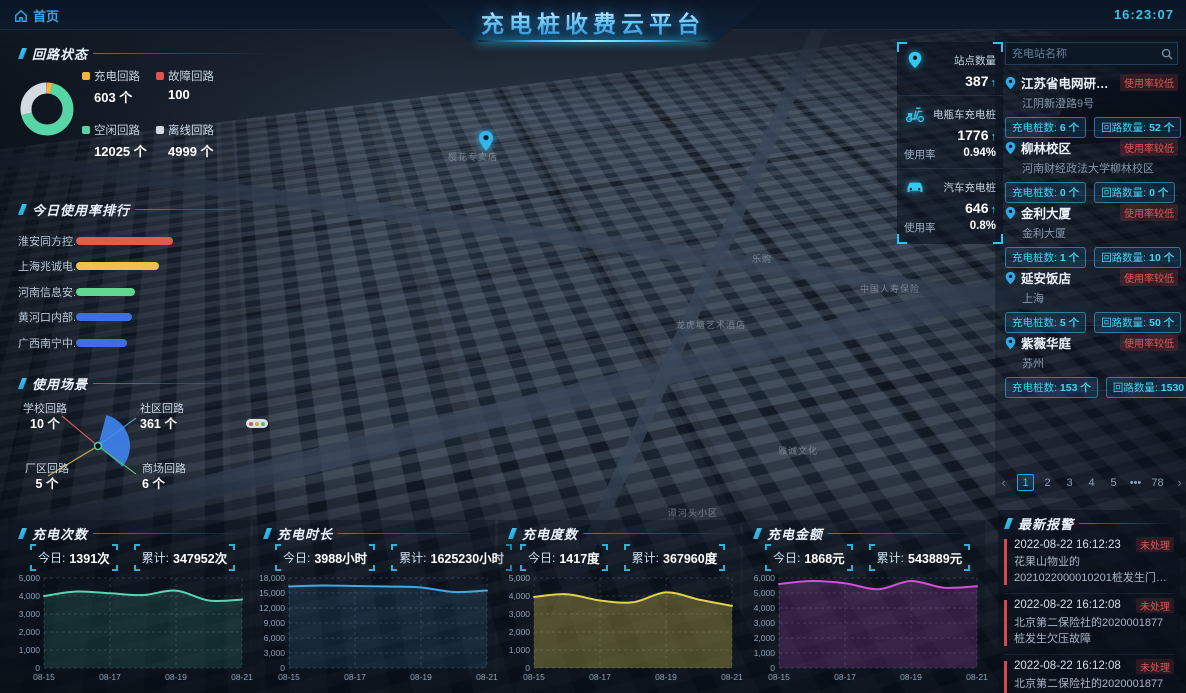 Image resolution: width=1186 pixels, height=693 pixels. What do you see at coordinates (993, 210) in the screenshot?
I see `trend-up-icon: ↑` at bounding box center [993, 210].